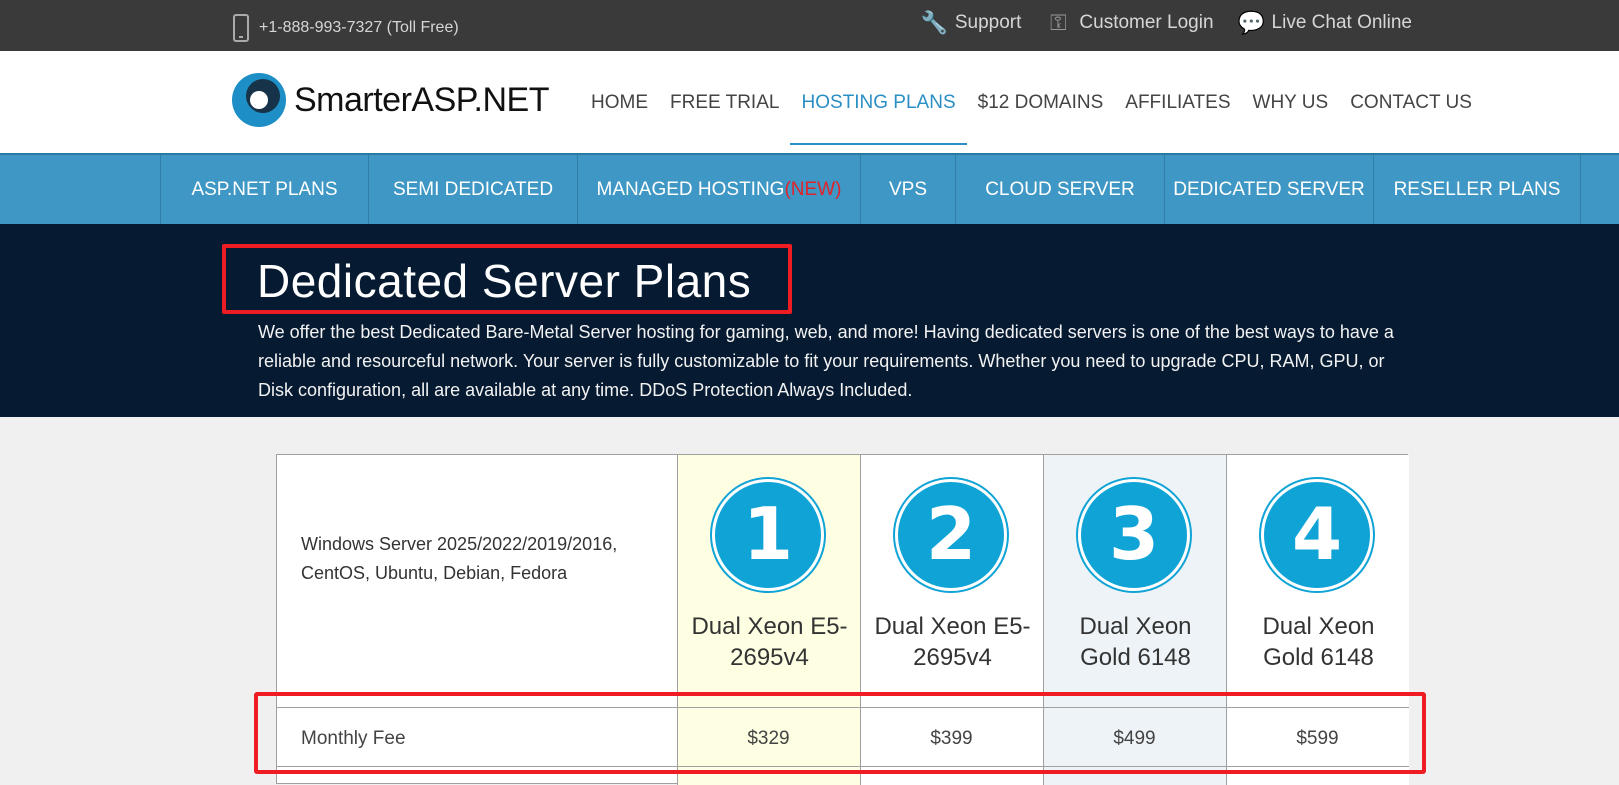 This screenshot has width=1619, height=785. Describe the element at coordinates (813, 189) in the screenshot. I see `new-badge: (NEW)` at that location.